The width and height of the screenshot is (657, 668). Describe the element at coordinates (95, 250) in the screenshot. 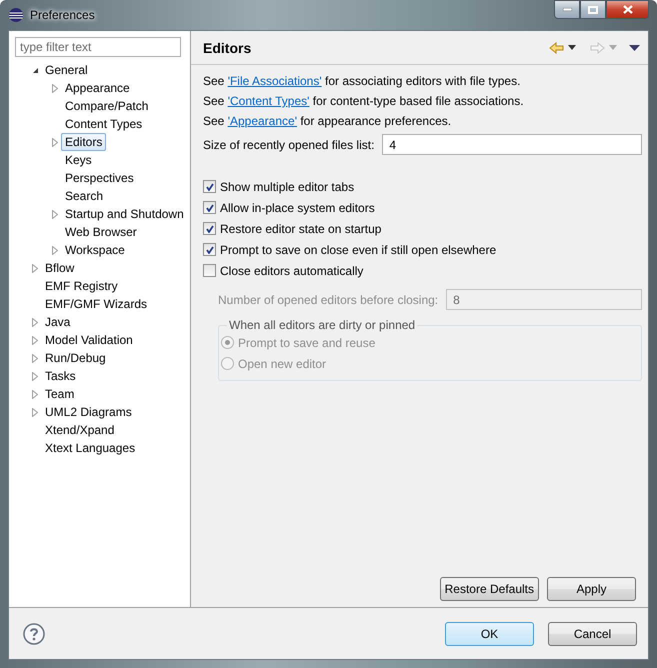

I see `tree-item: Workspace` at that location.